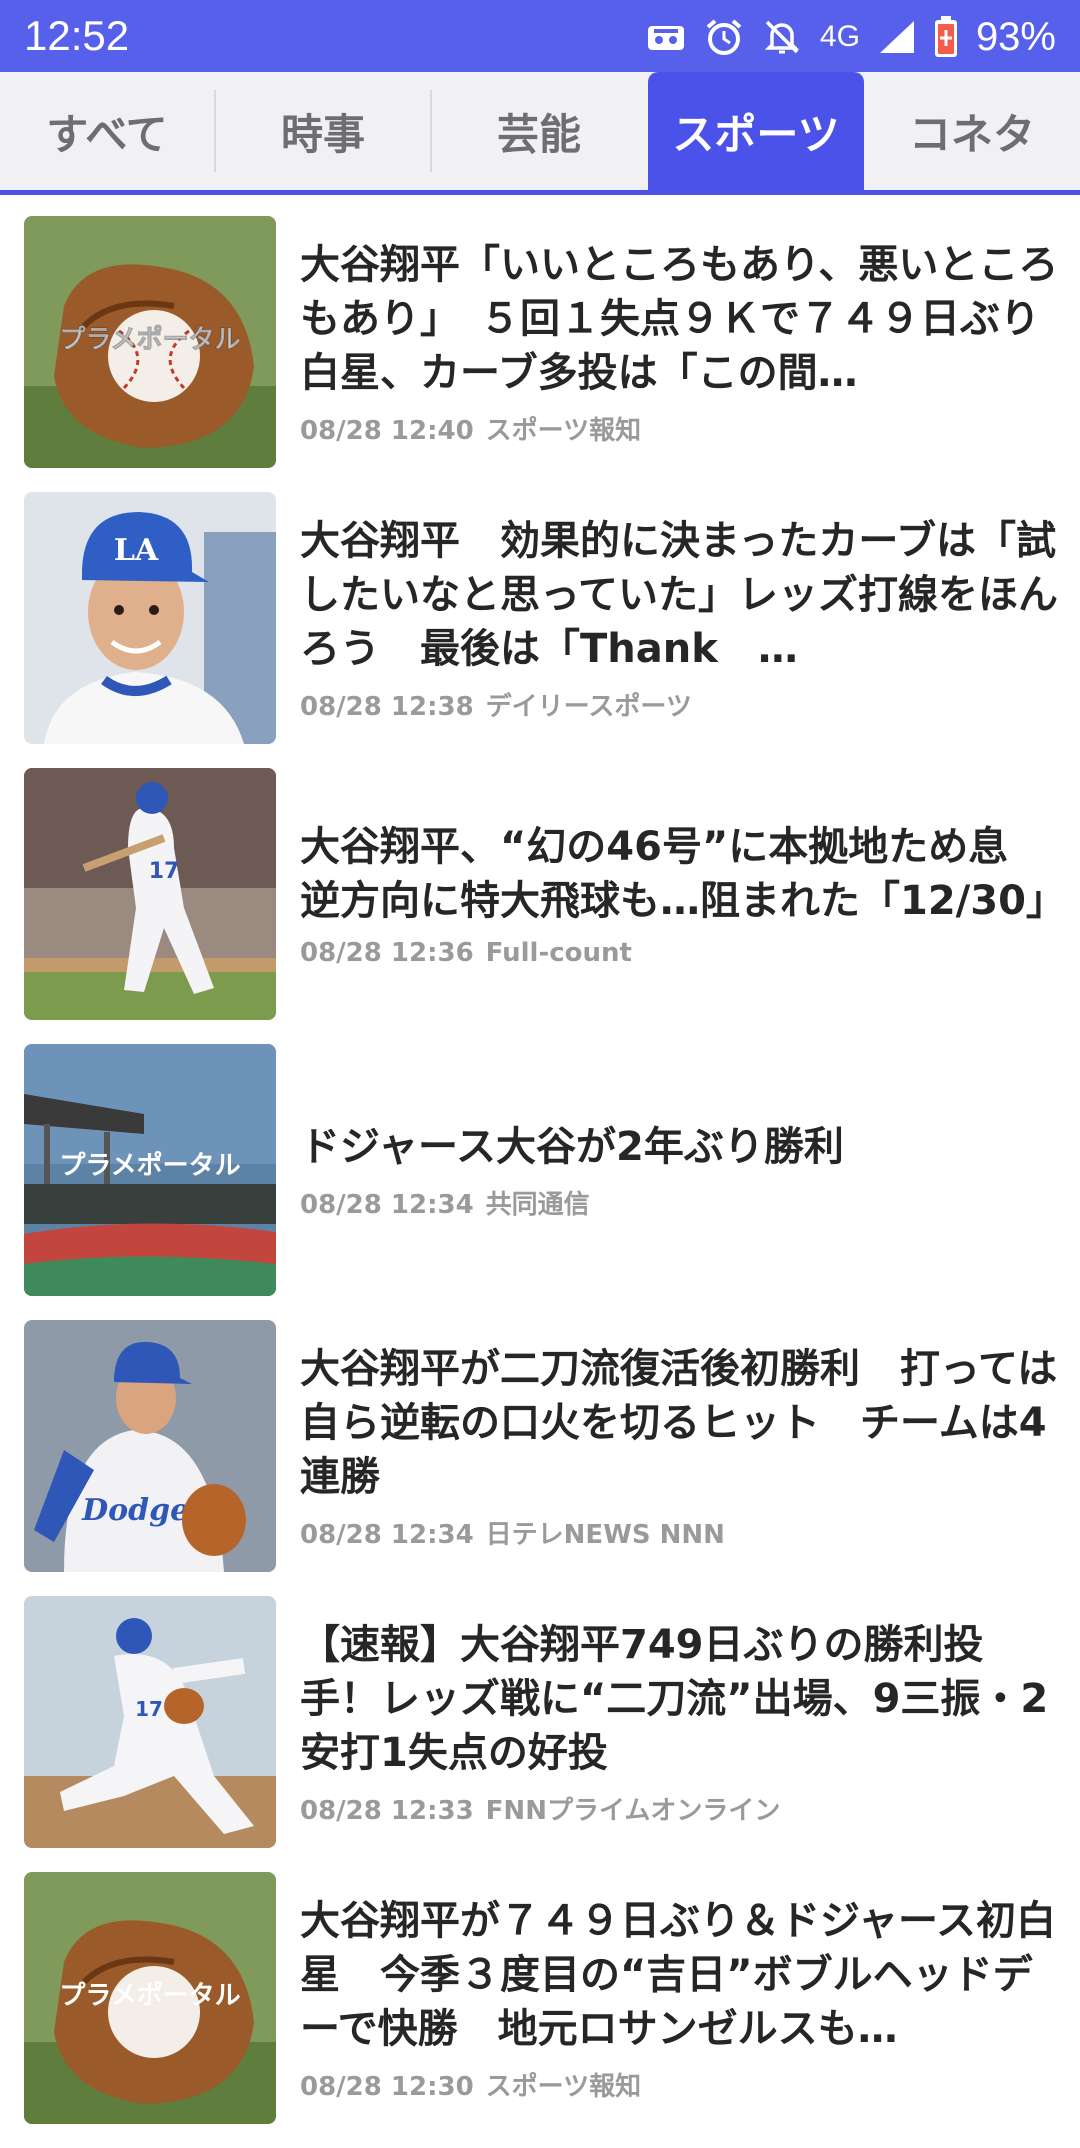  What do you see at coordinates (756, 134) in the screenshot?
I see `tab-sports-label: スポーツ` at bounding box center [756, 134].